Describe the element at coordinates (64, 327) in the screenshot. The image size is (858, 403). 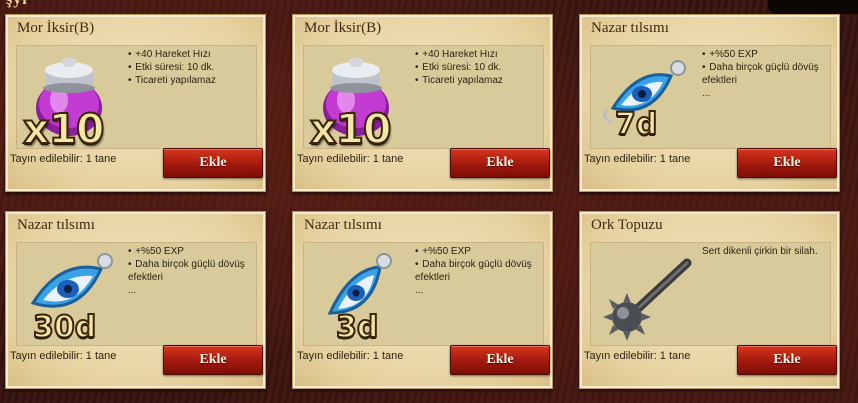
I see `duration-badge: 30d` at that location.